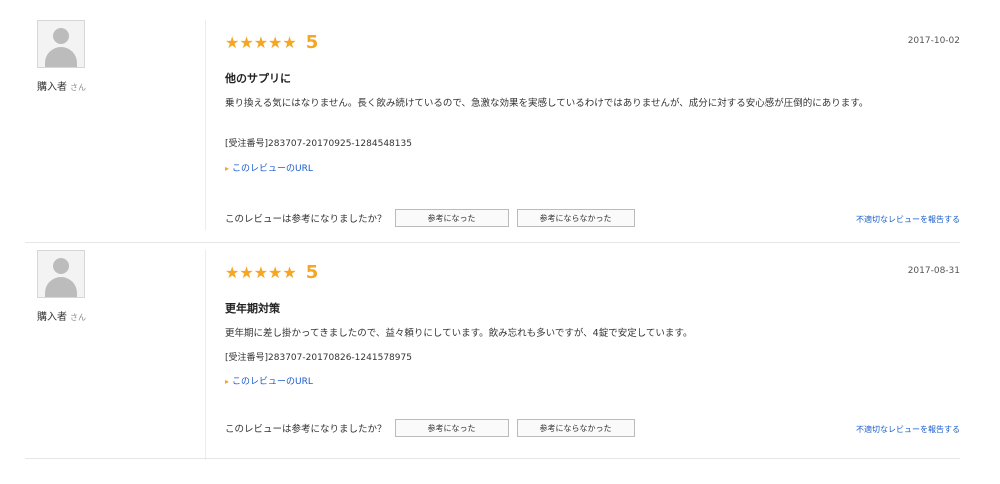 Image resolution: width=1000 pixels, height=484 pixels. What do you see at coordinates (258, 78) in the screenshot?
I see `review-title: 他のサプリに` at bounding box center [258, 78].